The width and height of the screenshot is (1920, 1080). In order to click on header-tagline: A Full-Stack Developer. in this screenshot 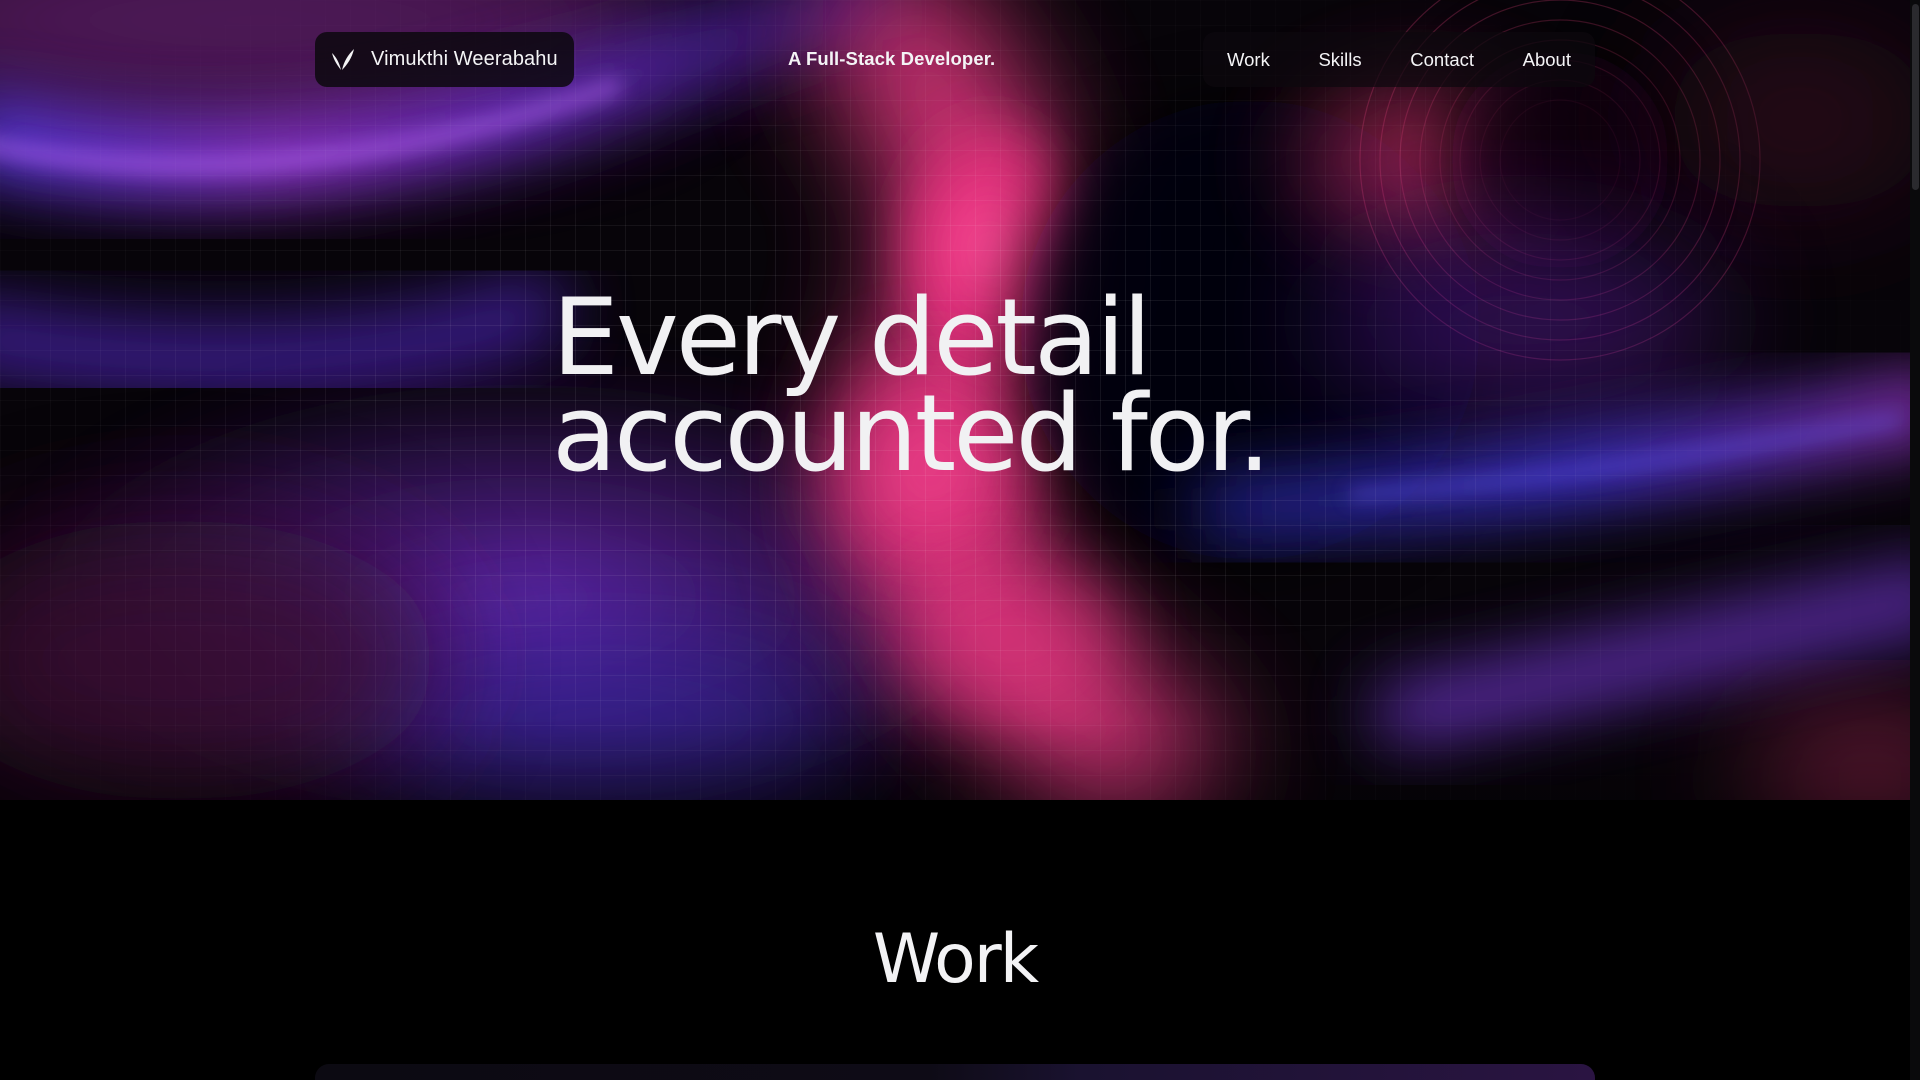, I will do `click(892, 58)`.